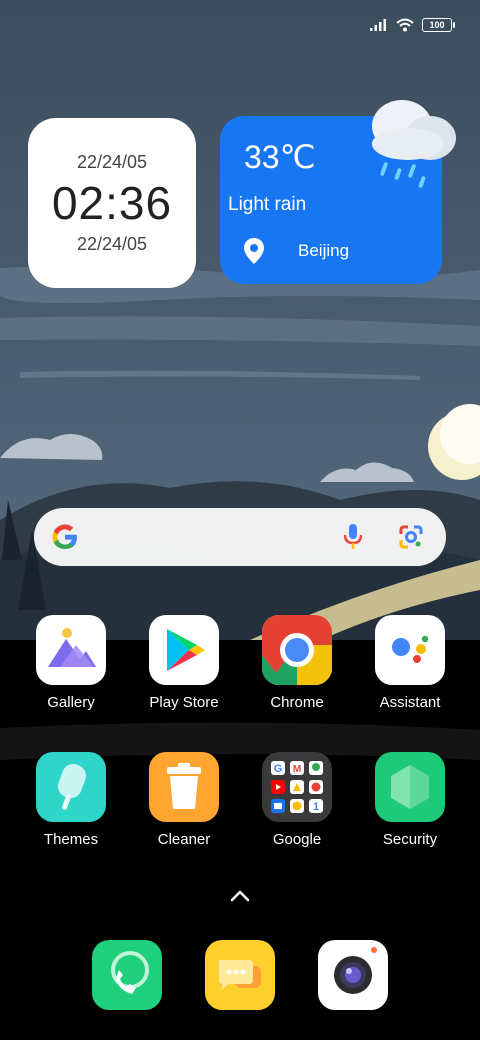  Describe the element at coordinates (438, 25) in the screenshot. I see `battery-icon: 100` at that location.